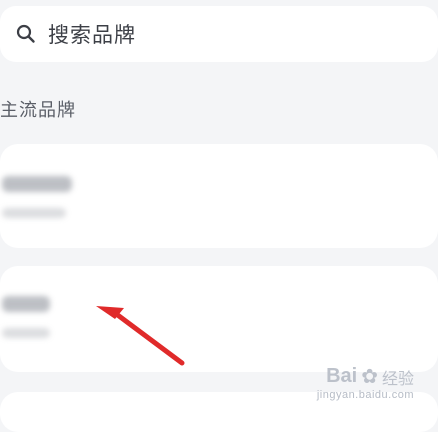 This screenshot has height=432, width=438. What do you see at coordinates (38, 110) in the screenshot?
I see `mainstream-brands-title: 主流品牌` at bounding box center [38, 110].